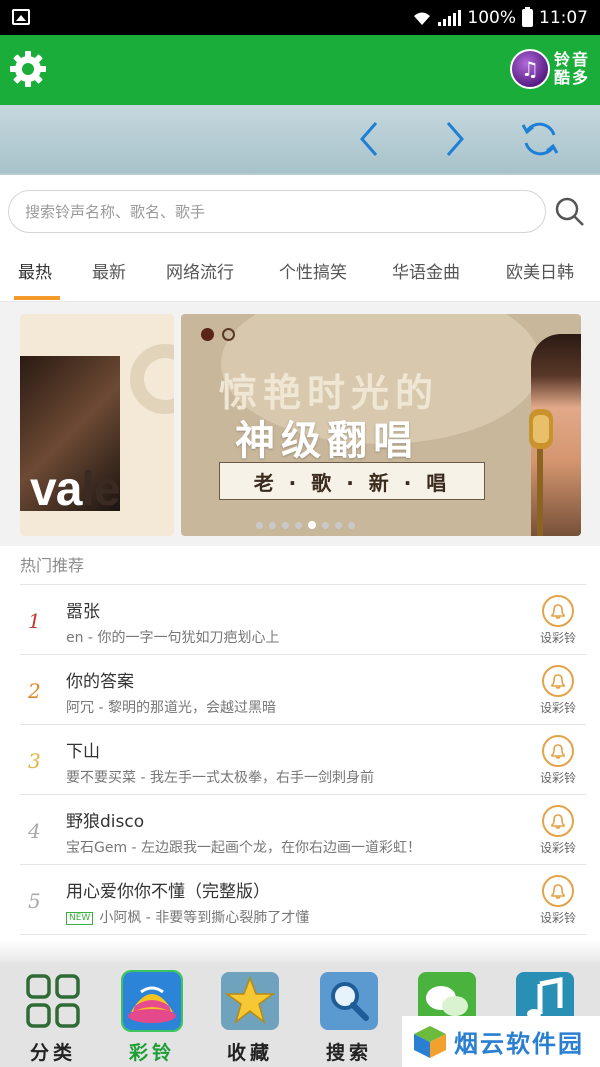  Describe the element at coordinates (75, 489) in the screenshot. I see `banner-left-text: vale` at that location.